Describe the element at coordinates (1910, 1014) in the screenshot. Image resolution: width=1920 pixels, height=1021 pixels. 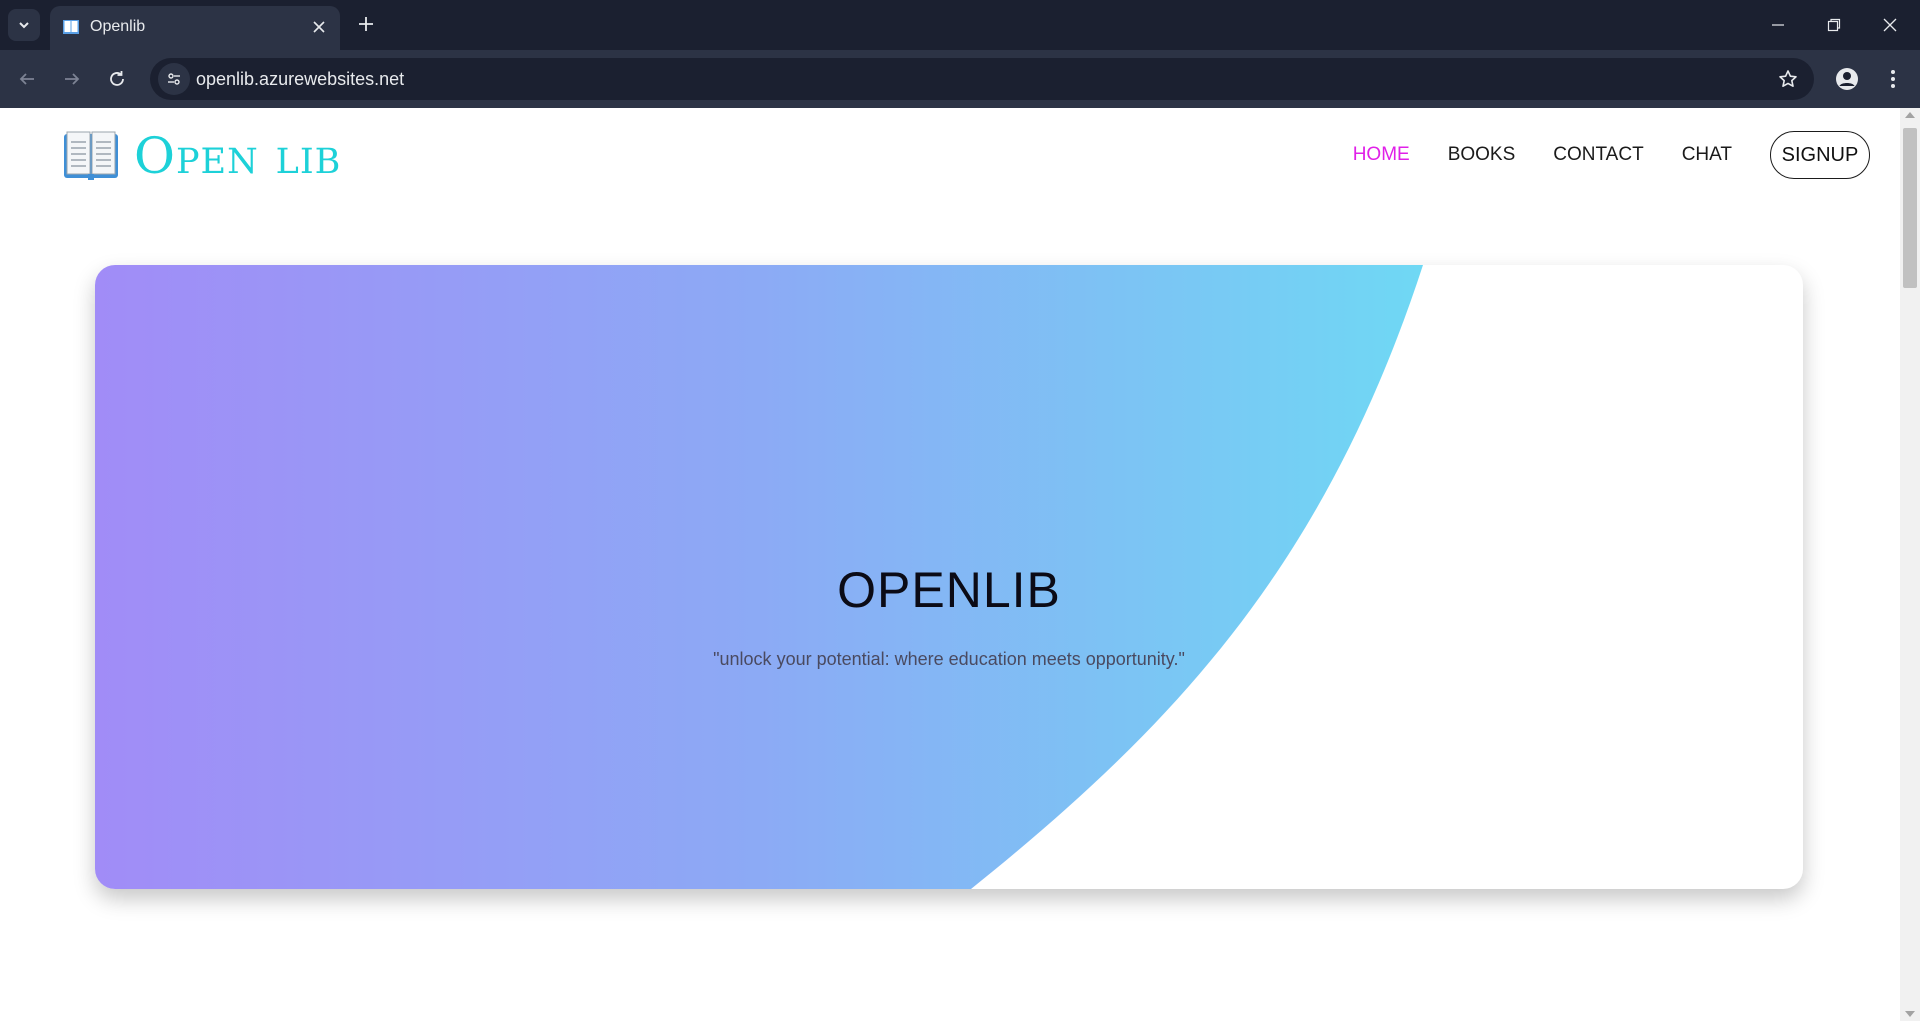
I see `scroll-down-arrow` at that location.